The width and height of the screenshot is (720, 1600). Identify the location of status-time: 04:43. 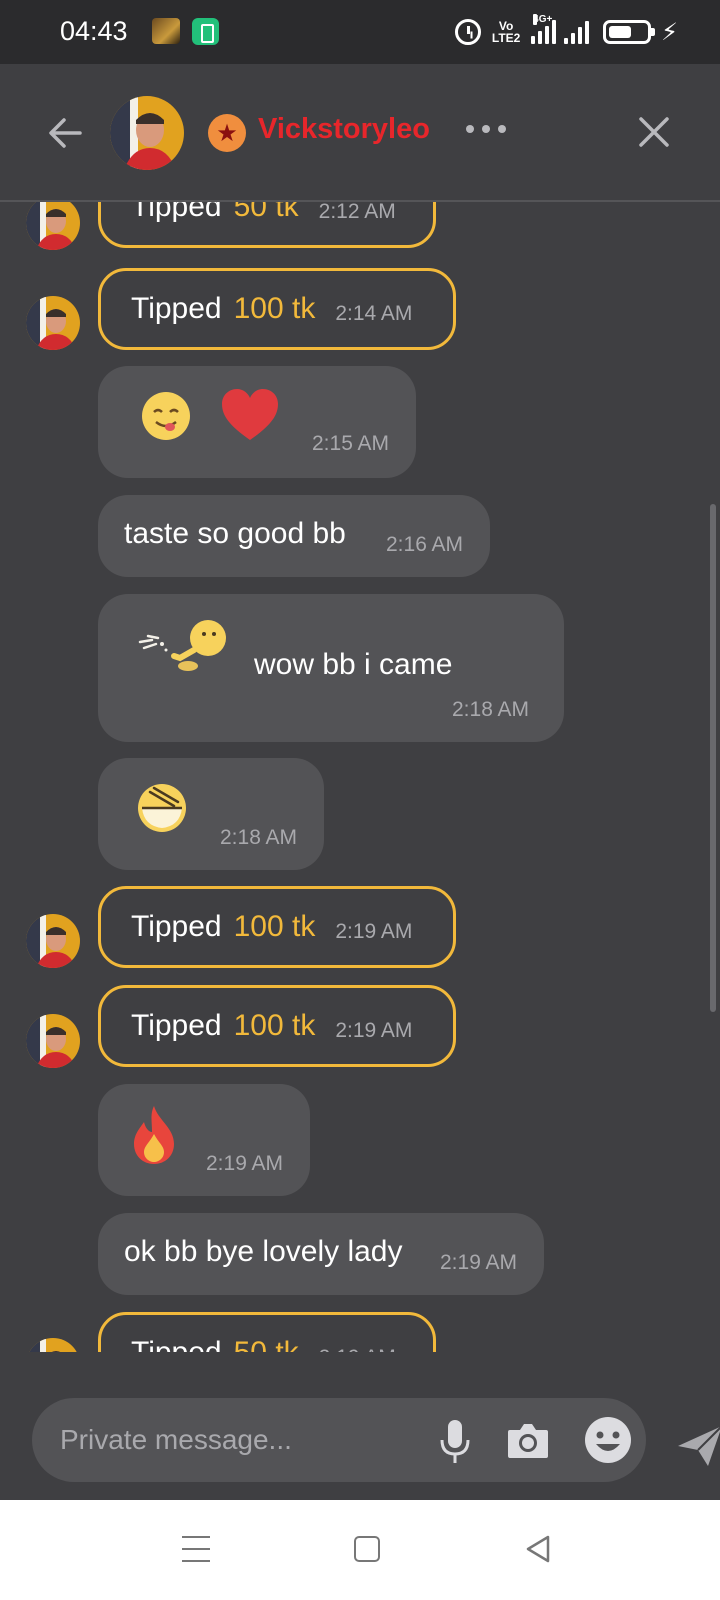
(94, 31).